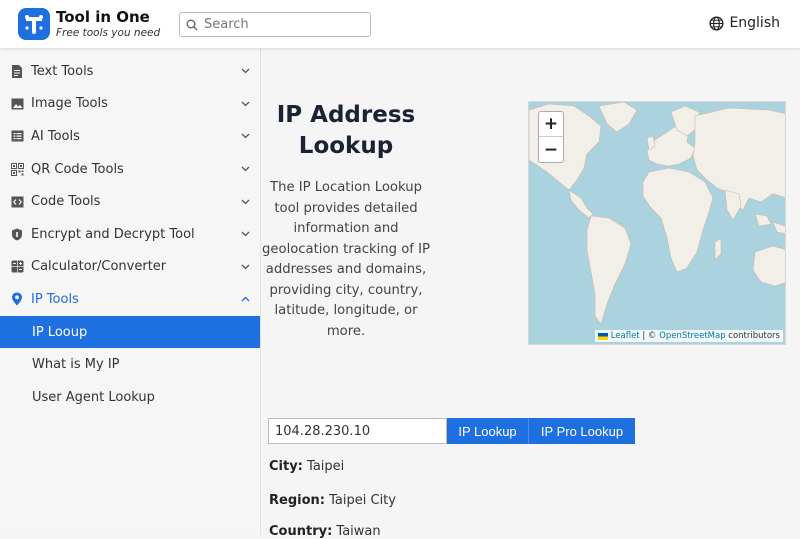 Image resolution: width=800 pixels, height=539 pixels. I want to click on ip-address-input, so click(357, 431).